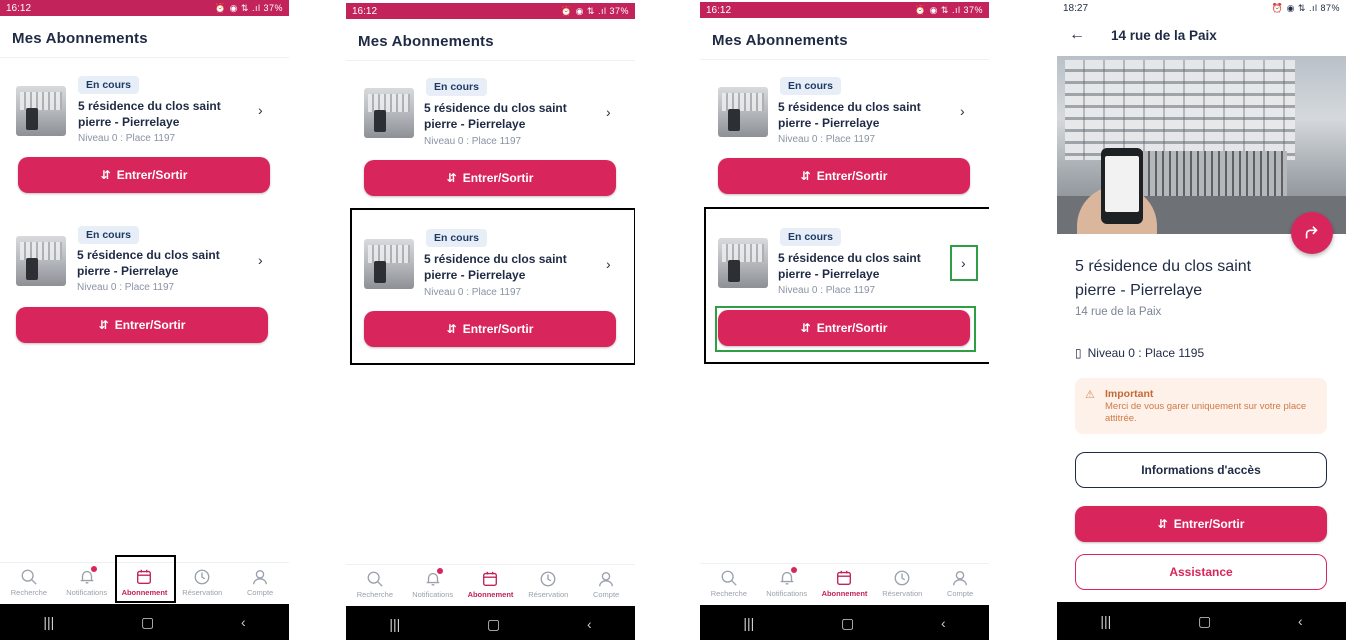 The image size is (1347, 640). Describe the element at coordinates (1201, 572) in the screenshot. I see `assistance-button: Assistance` at that location.